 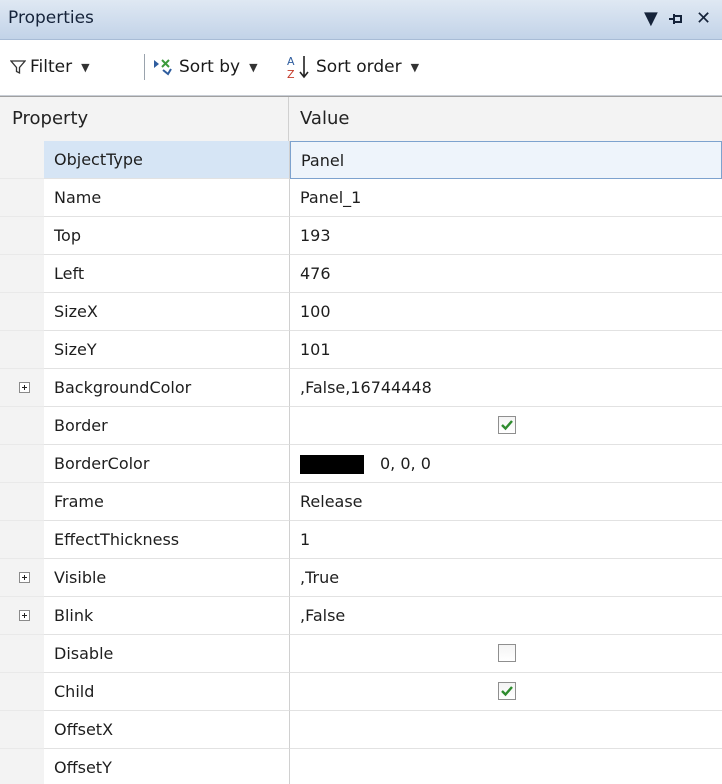 What do you see at coordinates (253, 67) in the screenshot?
I see `sort-by-dropdown-icon: ▼` at bounding box center [253, 67].